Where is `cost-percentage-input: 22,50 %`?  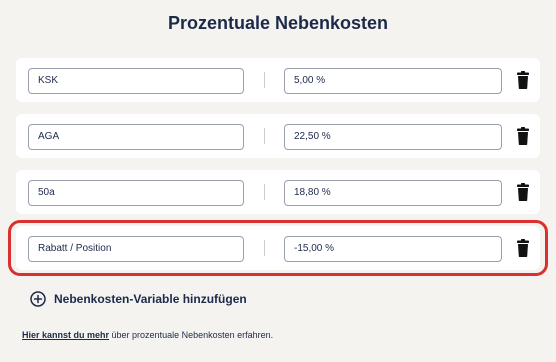 cost-percentage-input: 22,50 % is located at coordinates (393, 137).